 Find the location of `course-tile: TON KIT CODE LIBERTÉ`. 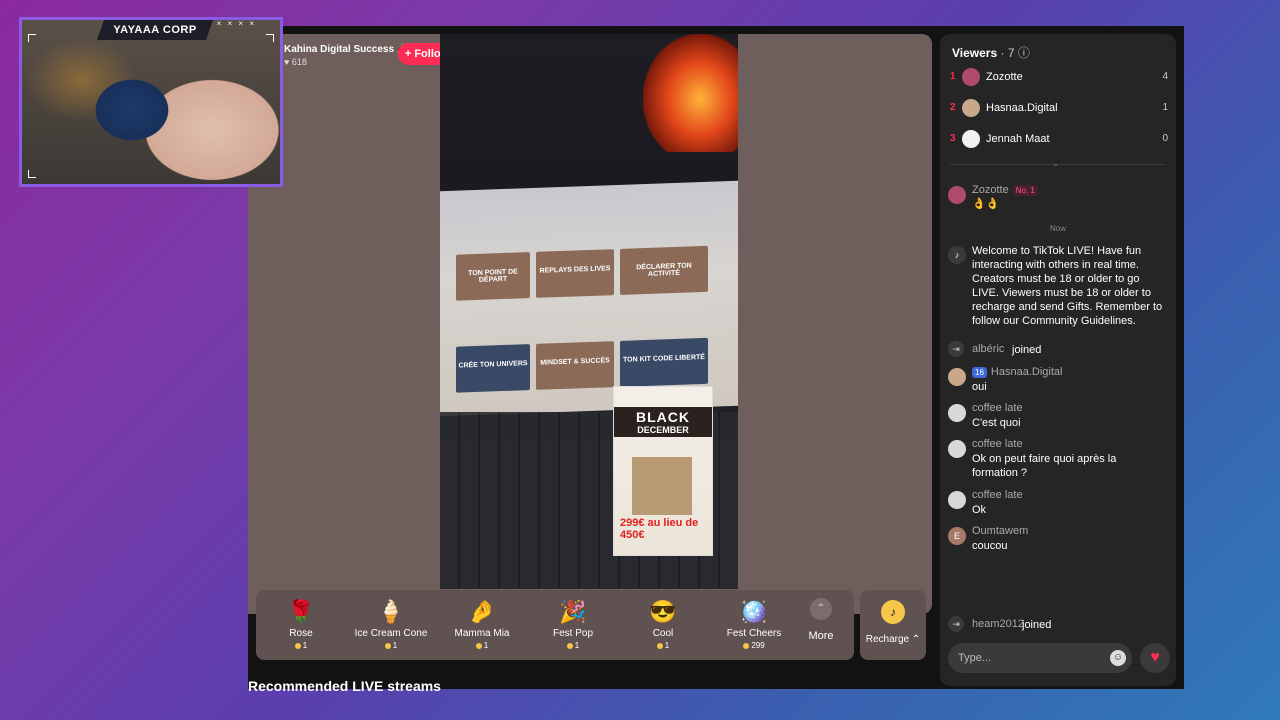

course-tile: TON KIT CODE LIBERTÉ is located at coordinates (664, 362).